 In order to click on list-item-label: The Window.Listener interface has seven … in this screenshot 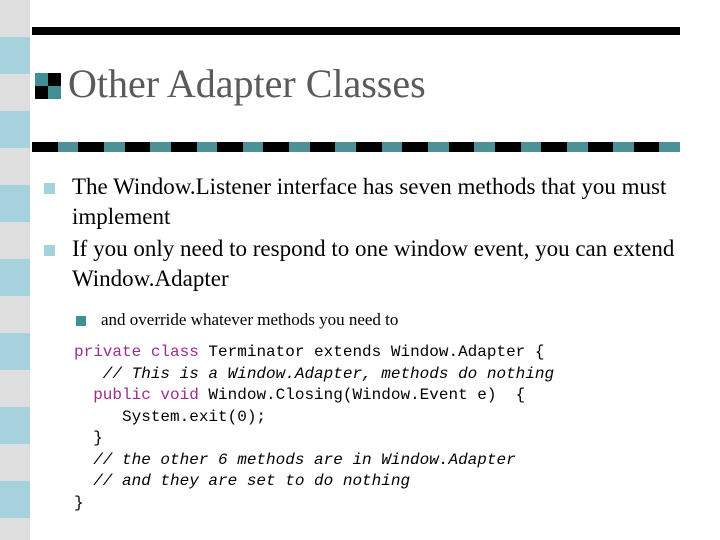, I will do `click(369, 201)`.